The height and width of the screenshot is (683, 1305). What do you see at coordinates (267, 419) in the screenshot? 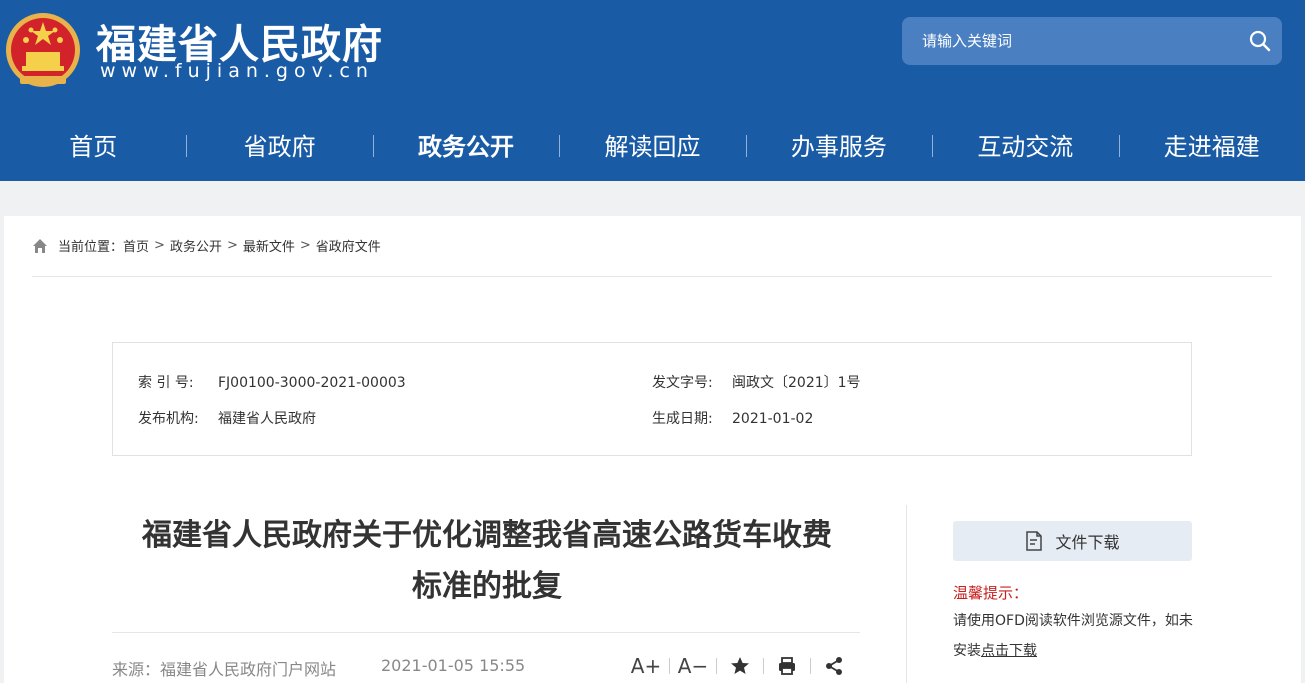
I see `meta-issuer-value: 福建省人民政府` at bounding box center [267, 419].